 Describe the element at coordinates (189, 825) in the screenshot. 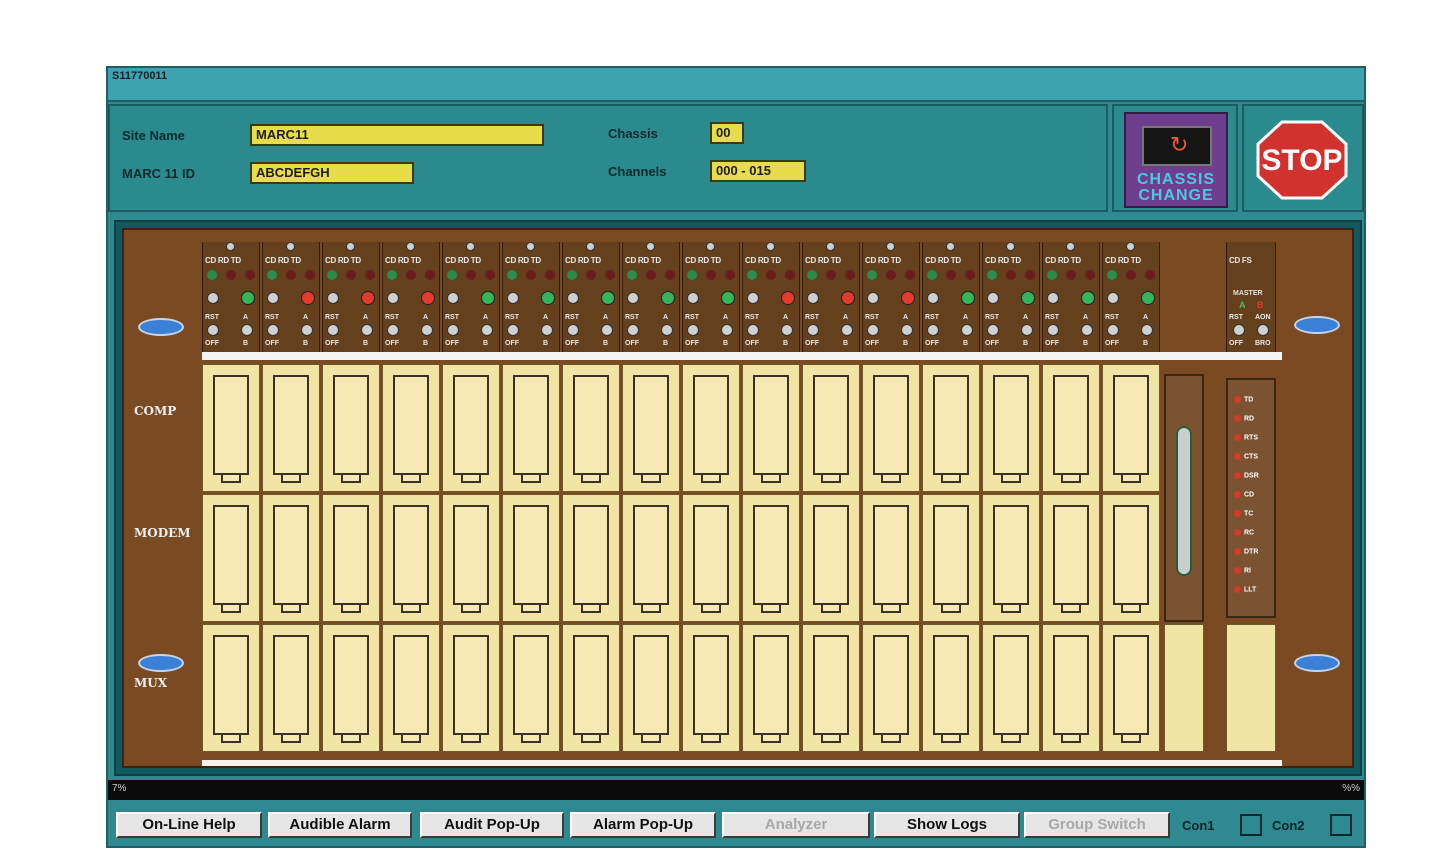

I see `online-help-button: On-Line Help` at that location.